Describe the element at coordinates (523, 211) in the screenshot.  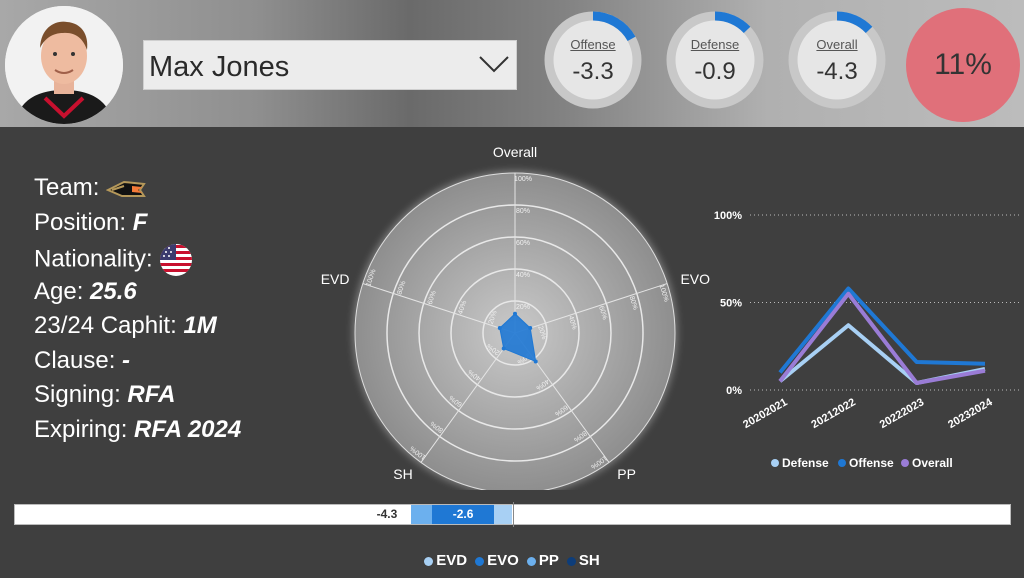
I see `radar-ring-label: 80%` at that location.